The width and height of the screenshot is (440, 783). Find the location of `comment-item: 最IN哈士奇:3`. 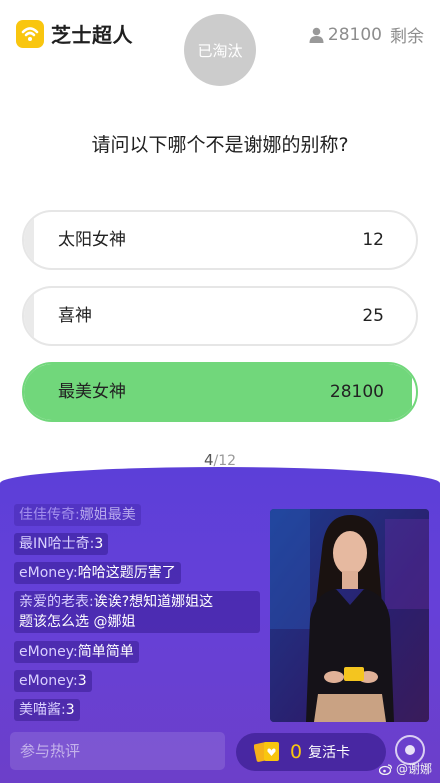

comment-item: 最IN哈士奇:3 is located at coordinates (61, 544).